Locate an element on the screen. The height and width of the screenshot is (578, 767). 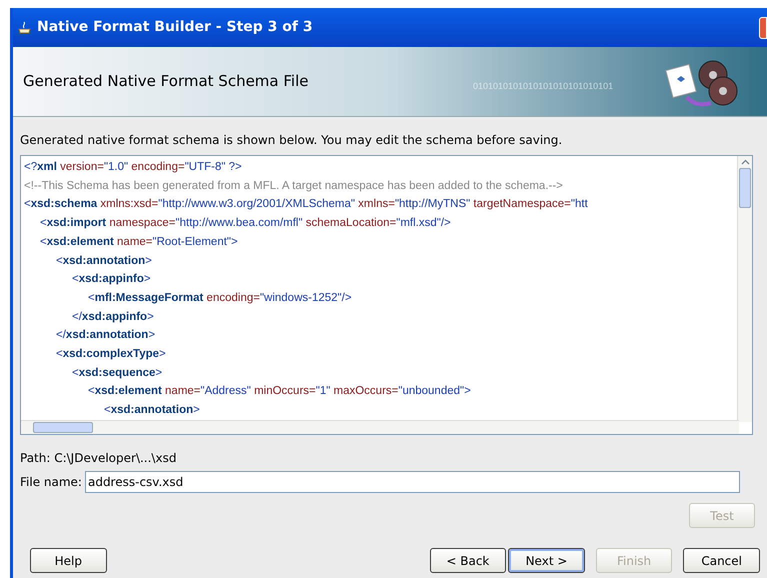
code-line: </xsd:annotation> is located at coordinates (106, 336).